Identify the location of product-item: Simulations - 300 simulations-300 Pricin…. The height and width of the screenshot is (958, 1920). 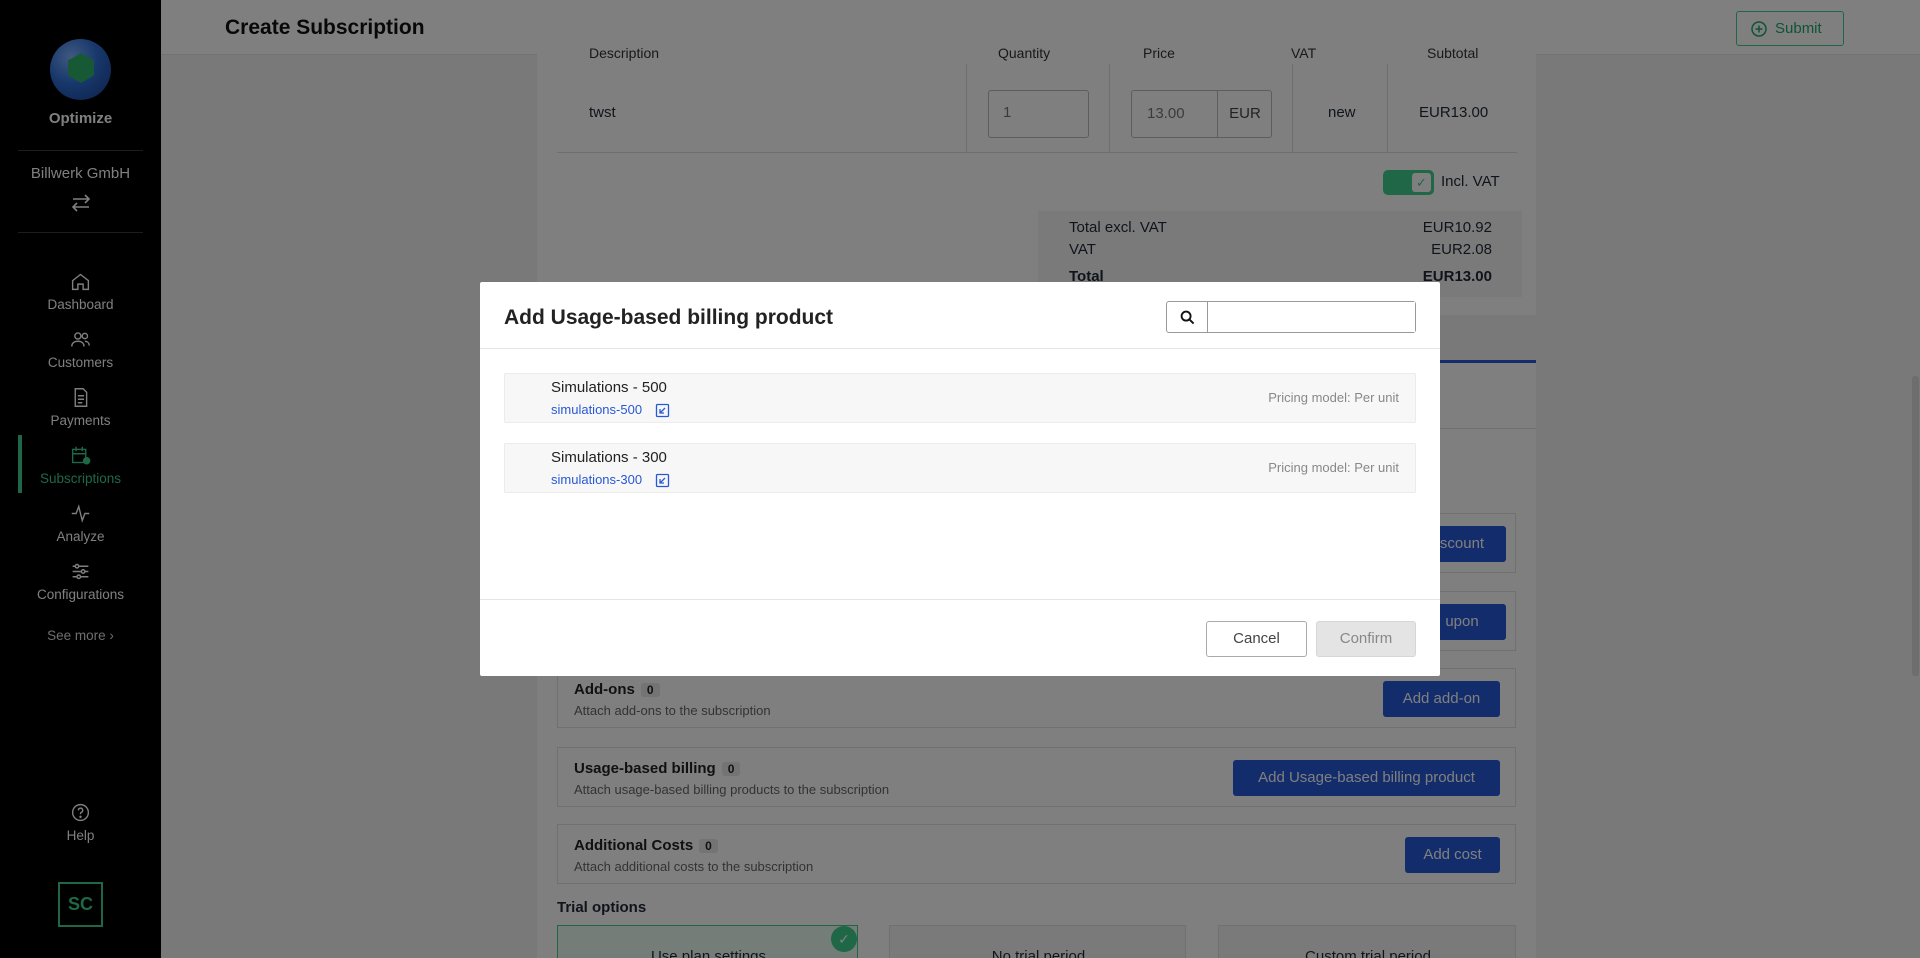
(960, 468).